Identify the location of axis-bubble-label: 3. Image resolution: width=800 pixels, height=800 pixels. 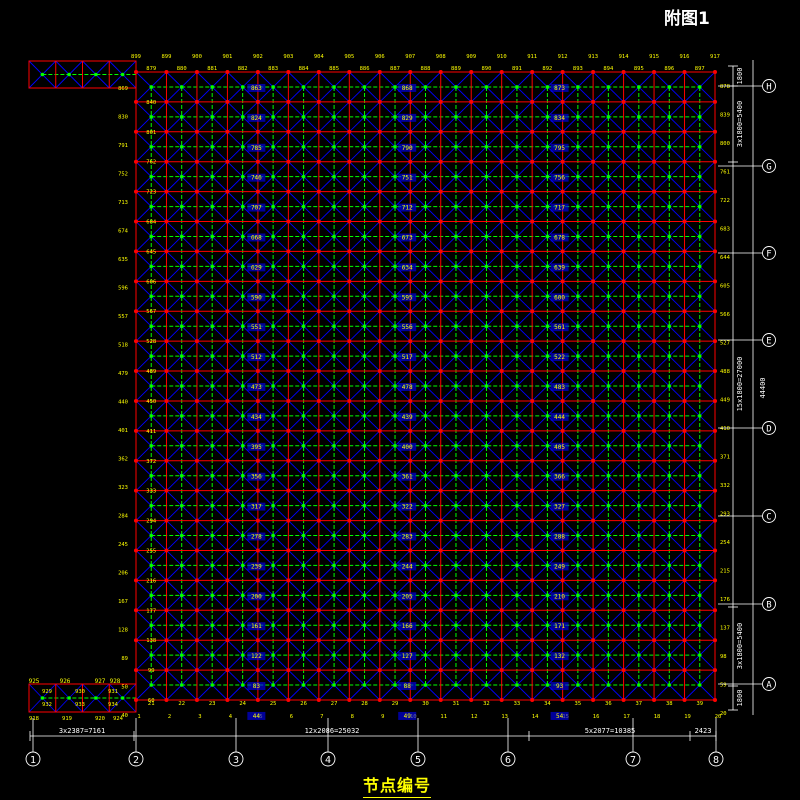
(236, 760).